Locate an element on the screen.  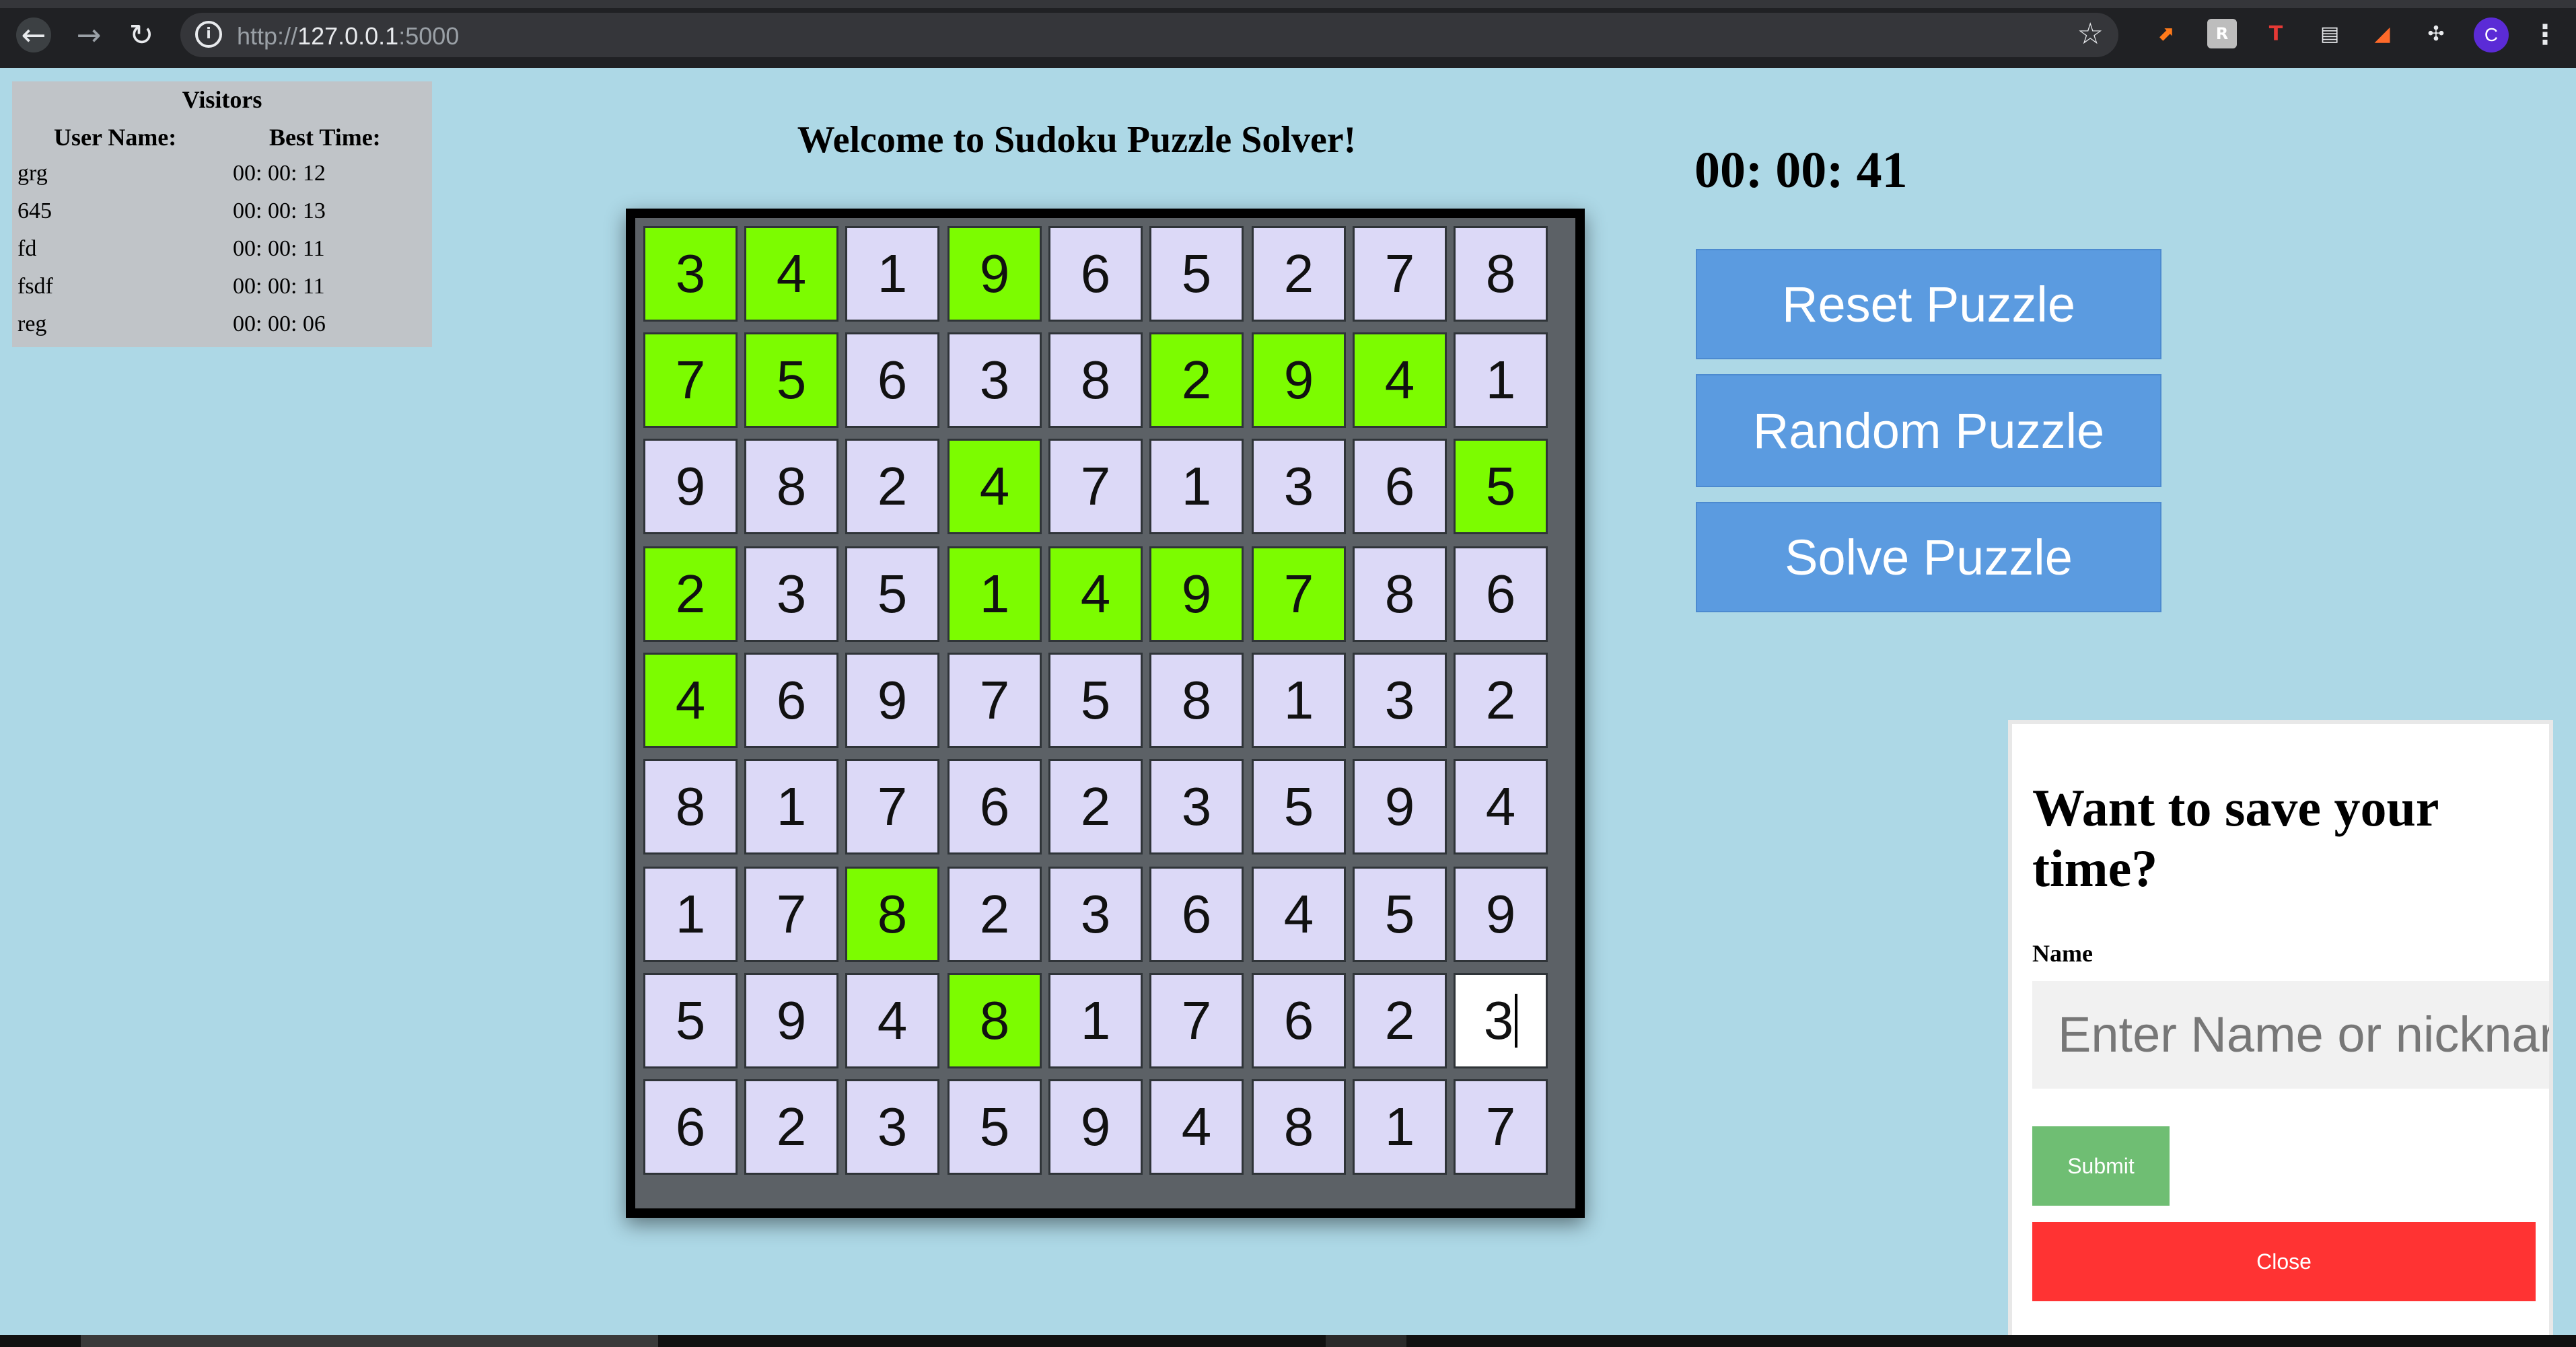
solve-puzzle-button: Solve Puzzle is located at coordinates (1929, 557).